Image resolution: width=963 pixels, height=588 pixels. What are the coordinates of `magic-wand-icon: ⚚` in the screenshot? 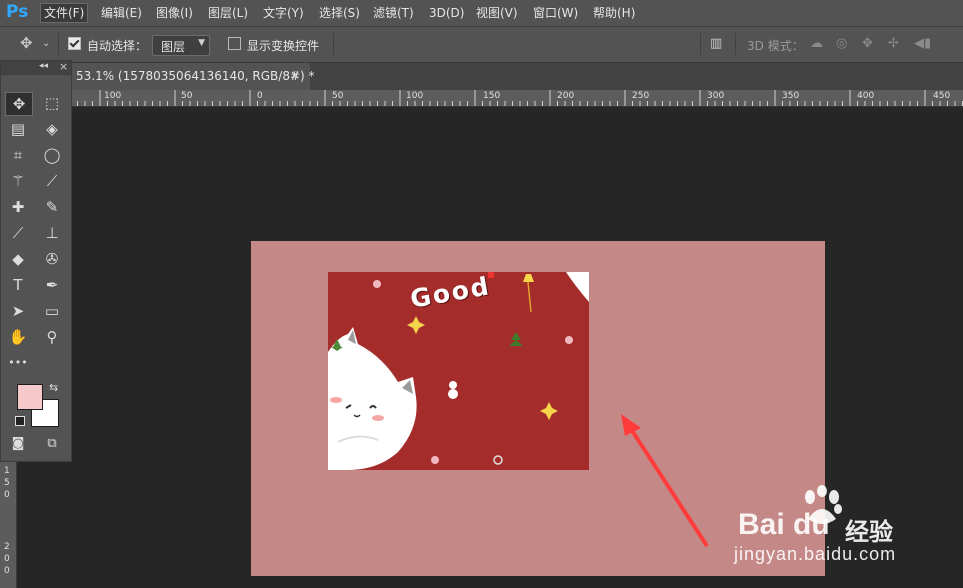 It's located at (18, 181).